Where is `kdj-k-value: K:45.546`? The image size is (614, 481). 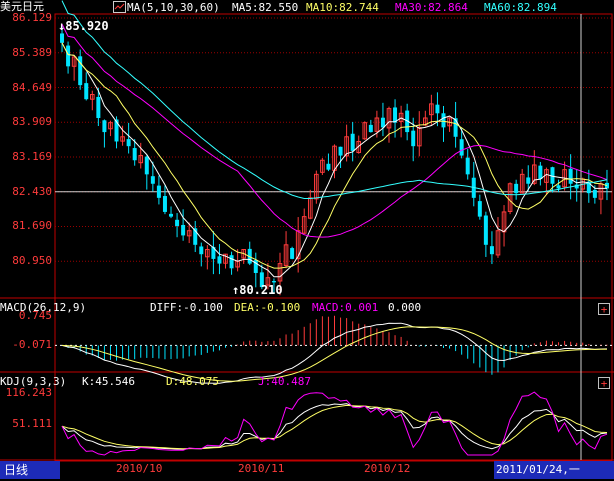
kdj-k-value: K:45.546 is located at coordinates (108, 381).